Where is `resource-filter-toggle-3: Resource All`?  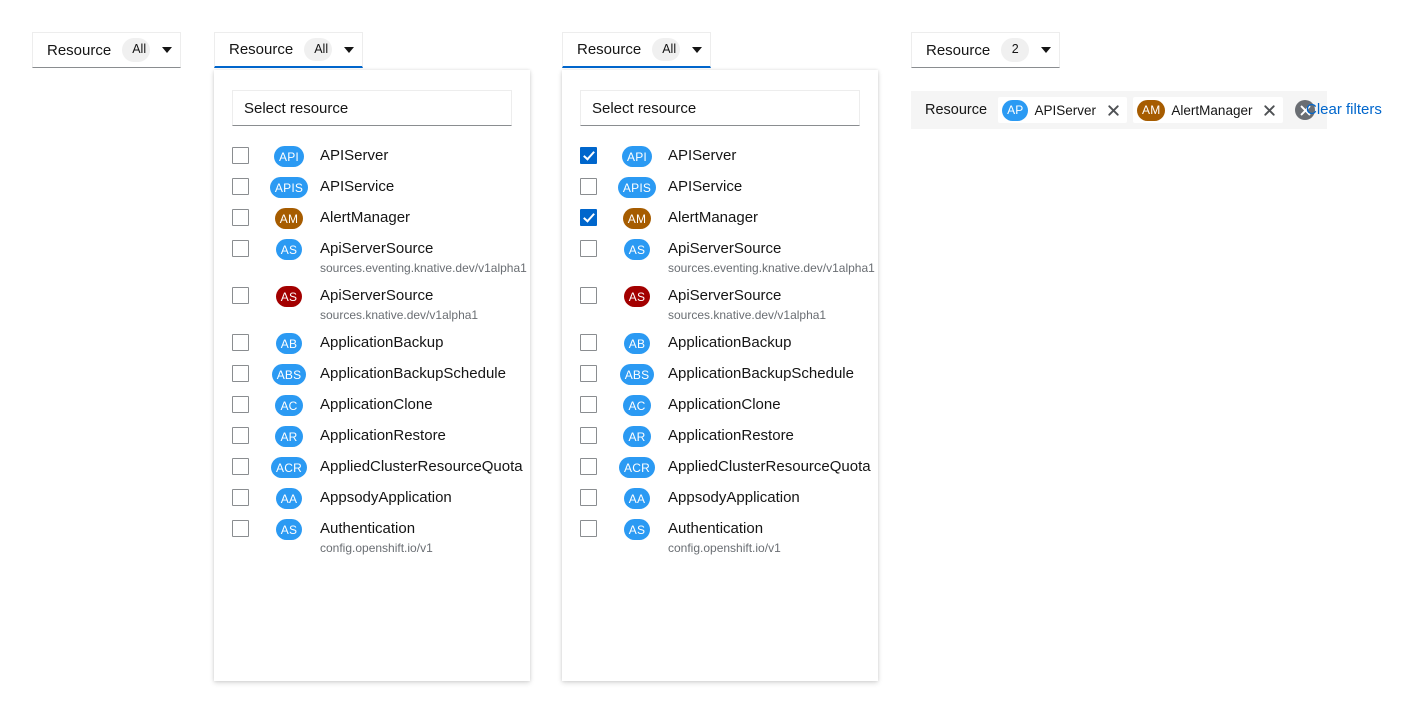
resource-filter-toggle-3: Resource All is located at coordinates (636, 50).